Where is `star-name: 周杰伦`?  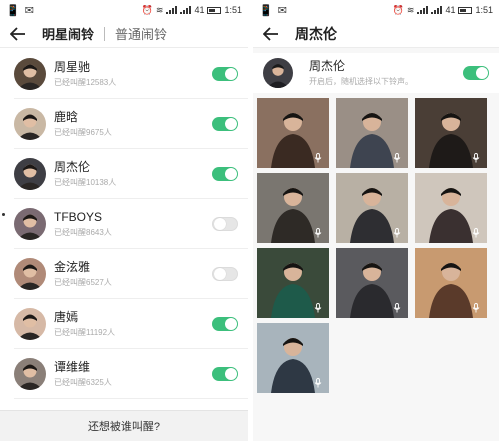
star-name: 周杰伦 is located at coordinates (72, 166).